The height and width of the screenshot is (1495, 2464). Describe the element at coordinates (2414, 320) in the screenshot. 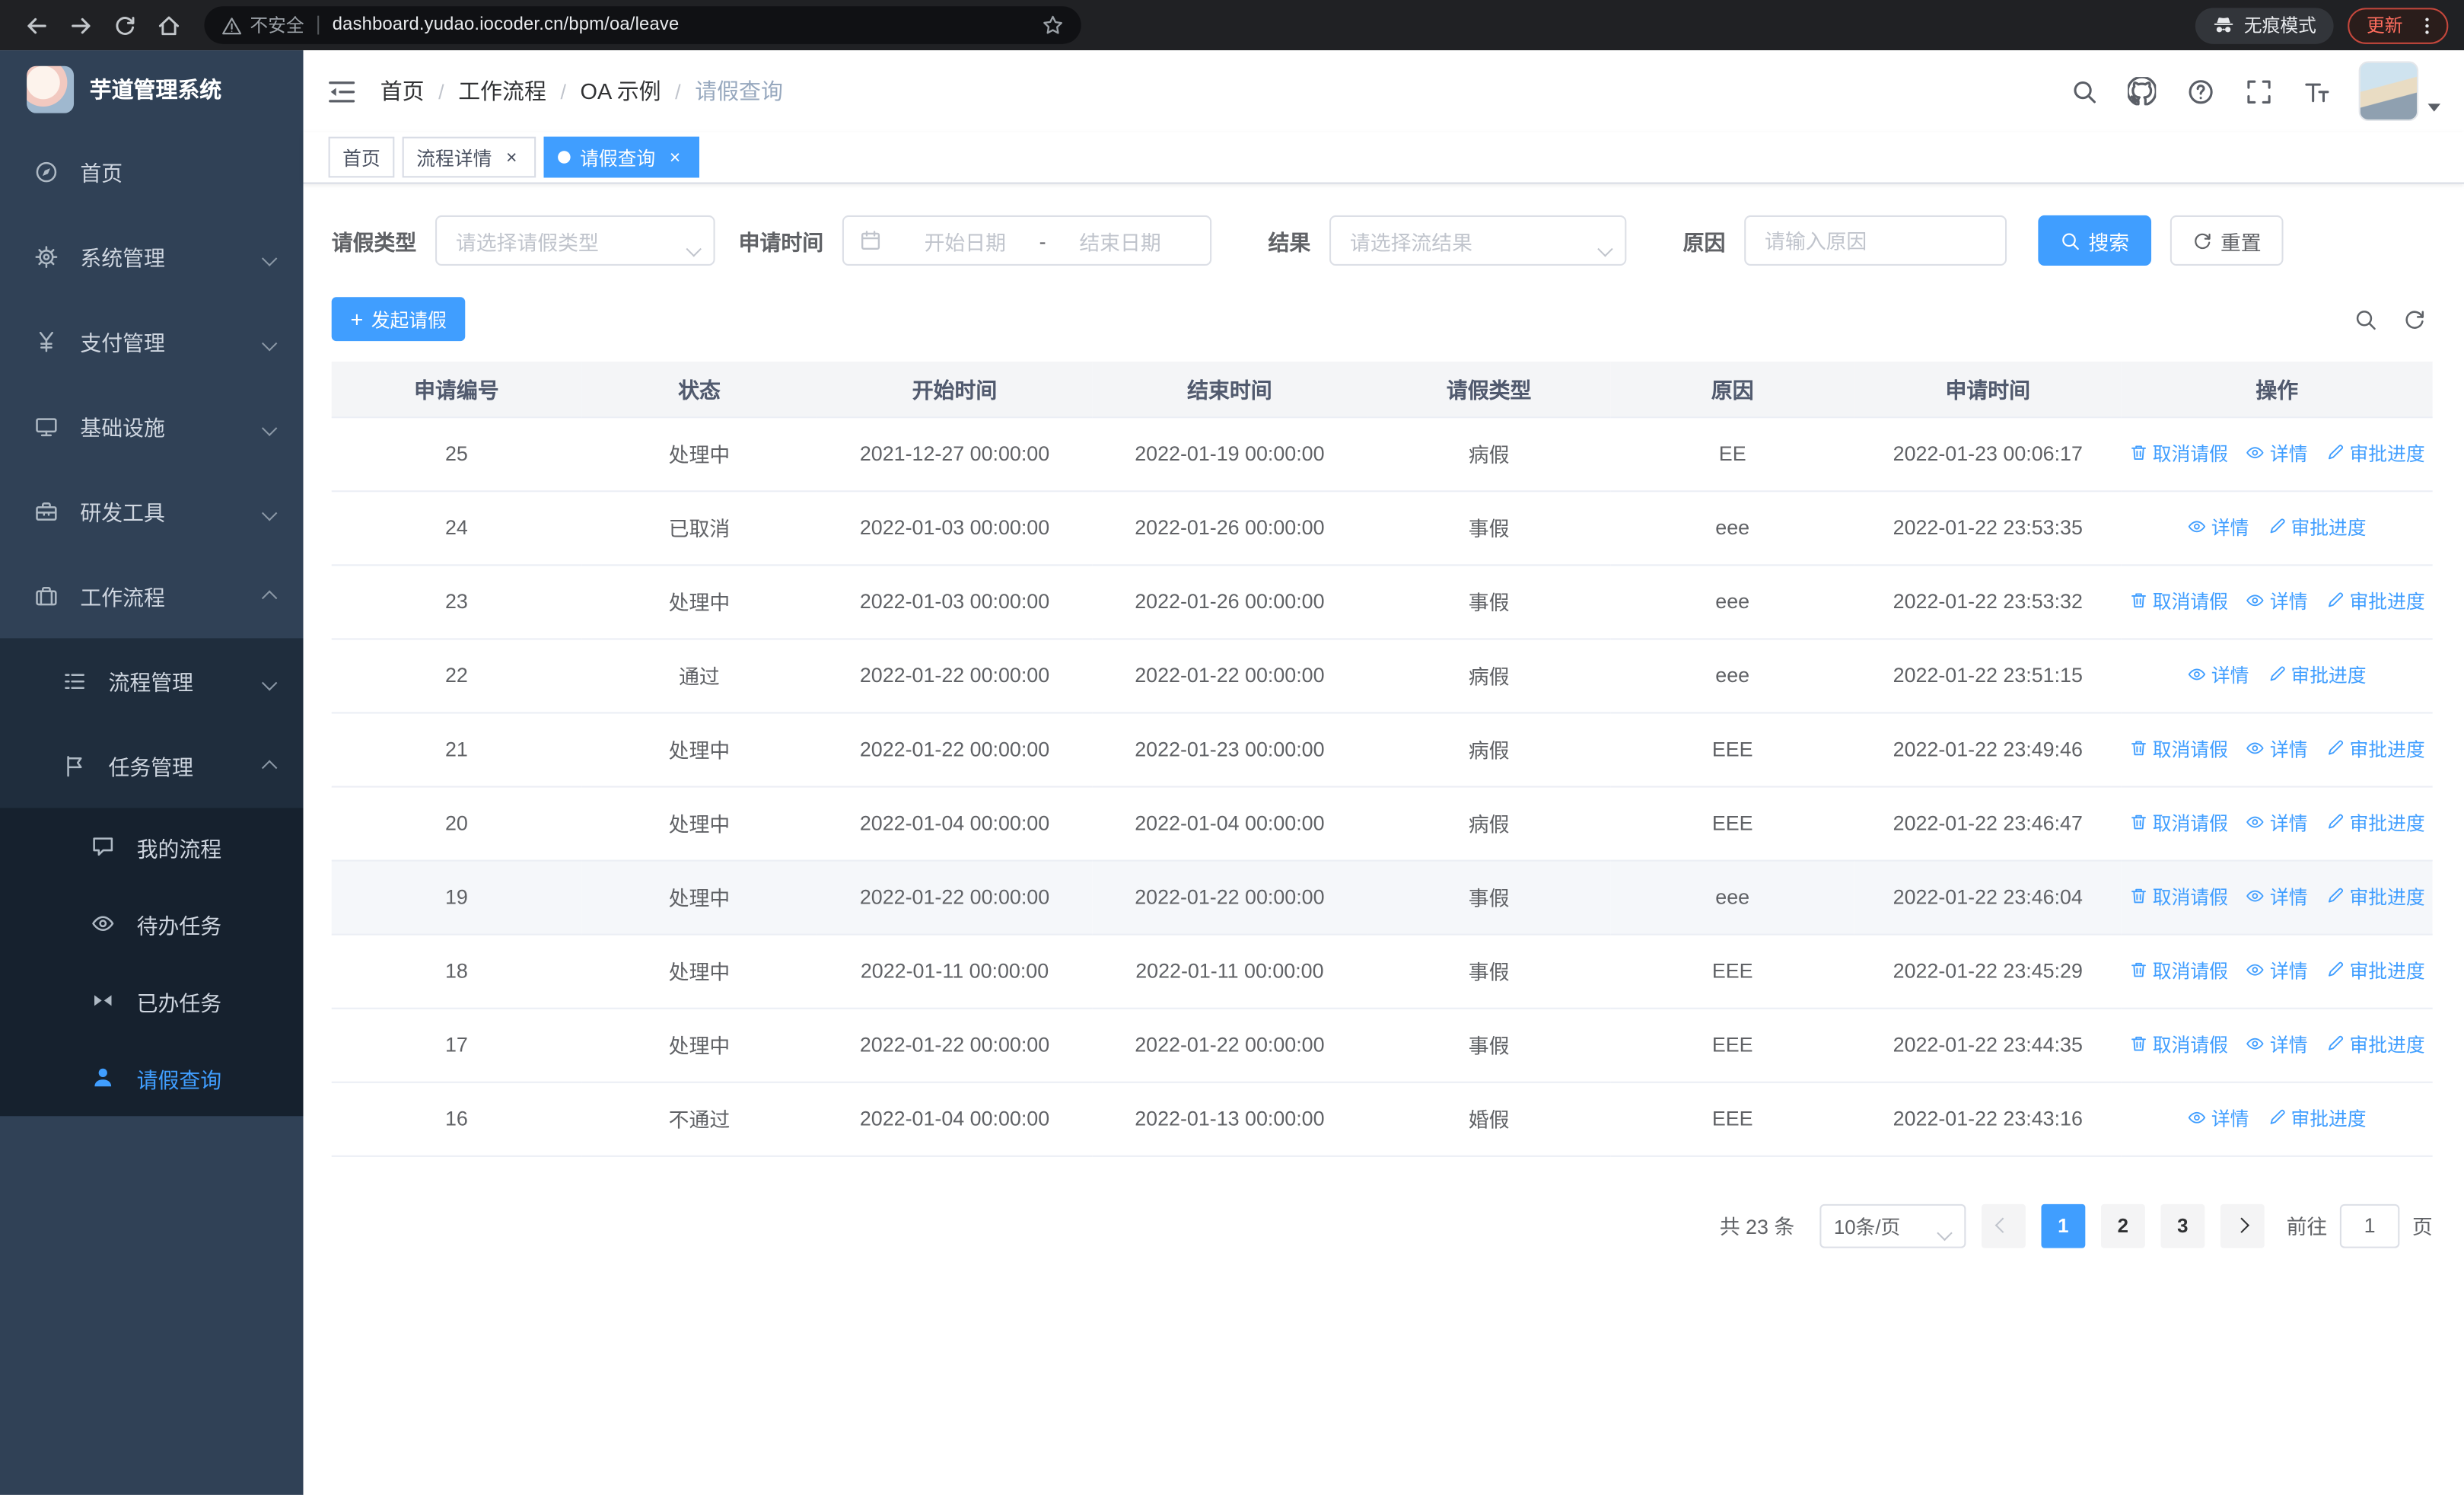

I see `refresh-icon` at that location.